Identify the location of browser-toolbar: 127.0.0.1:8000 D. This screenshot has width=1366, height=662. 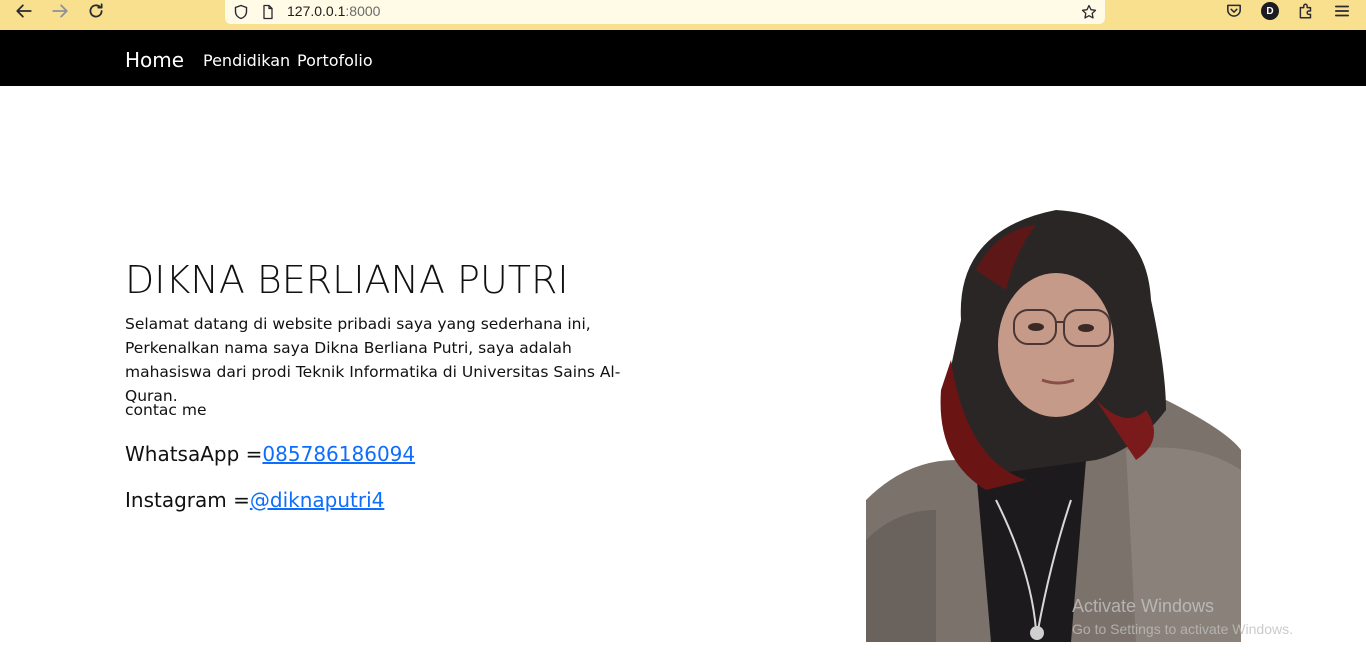
(683, 15).